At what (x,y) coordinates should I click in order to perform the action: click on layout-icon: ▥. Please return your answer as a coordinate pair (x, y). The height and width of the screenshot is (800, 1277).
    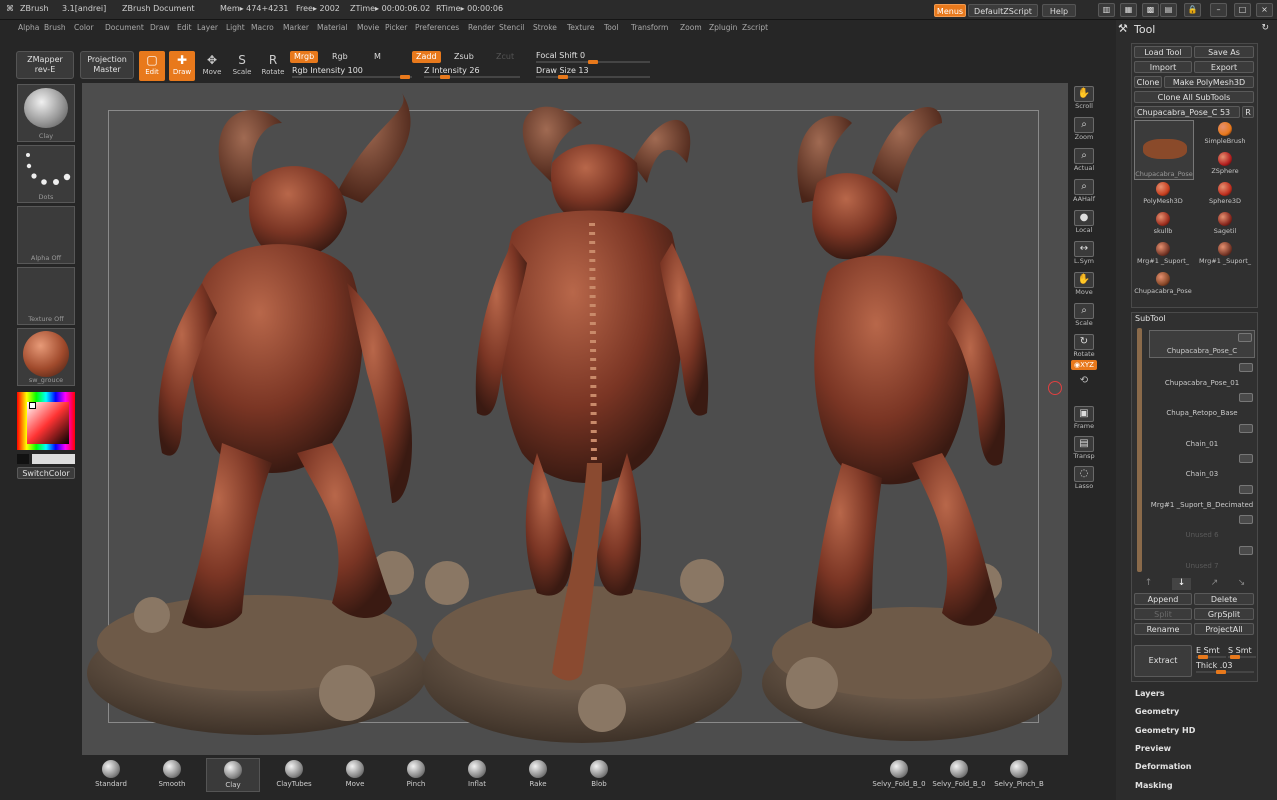
    Looking at the image, I should click on (1106, 10).